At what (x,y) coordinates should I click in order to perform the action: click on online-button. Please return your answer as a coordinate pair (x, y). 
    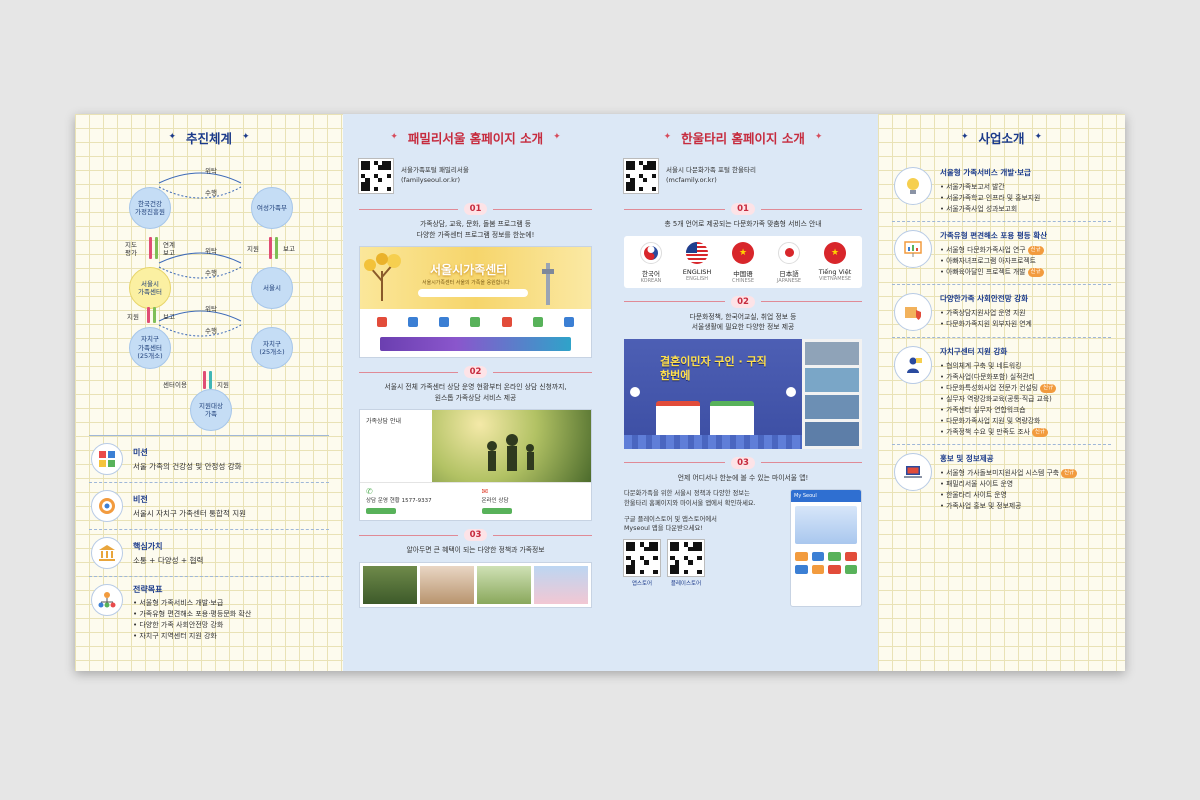
    Looking at the image, I should click on (496, 511).